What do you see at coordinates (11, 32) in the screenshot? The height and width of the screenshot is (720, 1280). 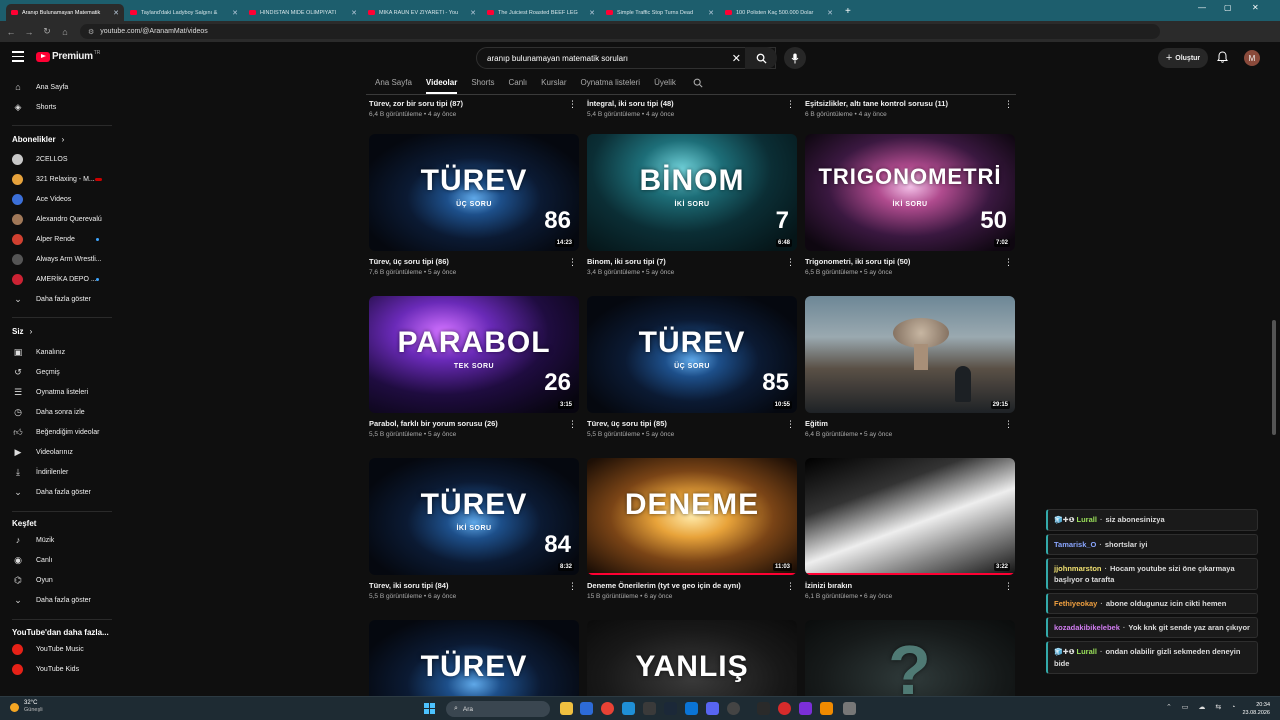 I see `back-icon: ←` at bounding box center [11, 32].